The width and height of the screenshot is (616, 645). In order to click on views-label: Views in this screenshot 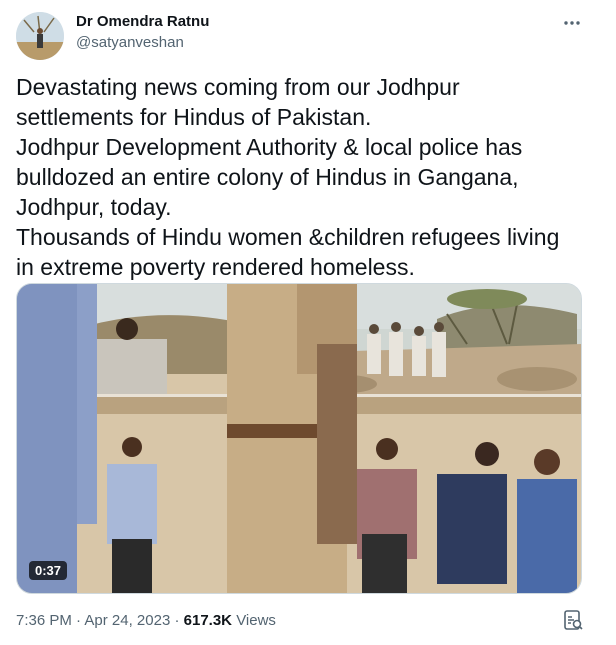, I will do `click(256, 620)`.